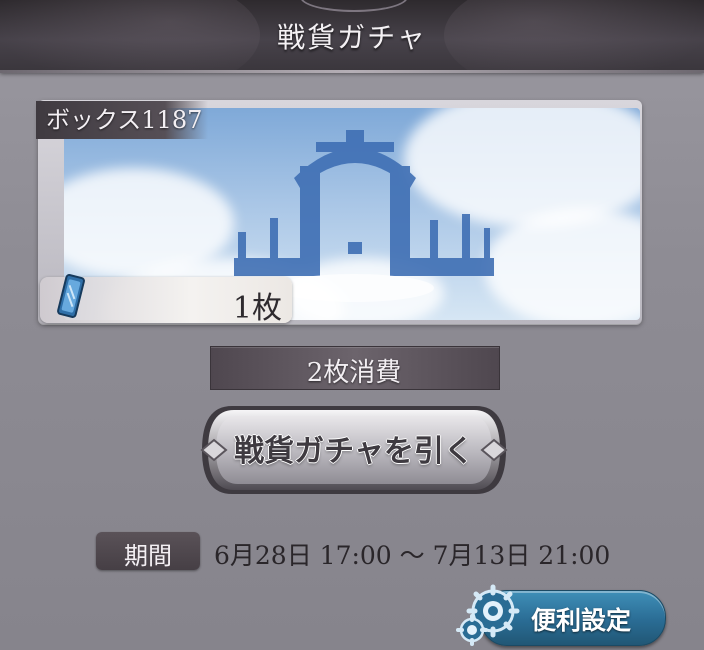  What do you see at coordinates (352, 71) in the screenshot?
I see `header-divider` at bounding box center [352, 71].